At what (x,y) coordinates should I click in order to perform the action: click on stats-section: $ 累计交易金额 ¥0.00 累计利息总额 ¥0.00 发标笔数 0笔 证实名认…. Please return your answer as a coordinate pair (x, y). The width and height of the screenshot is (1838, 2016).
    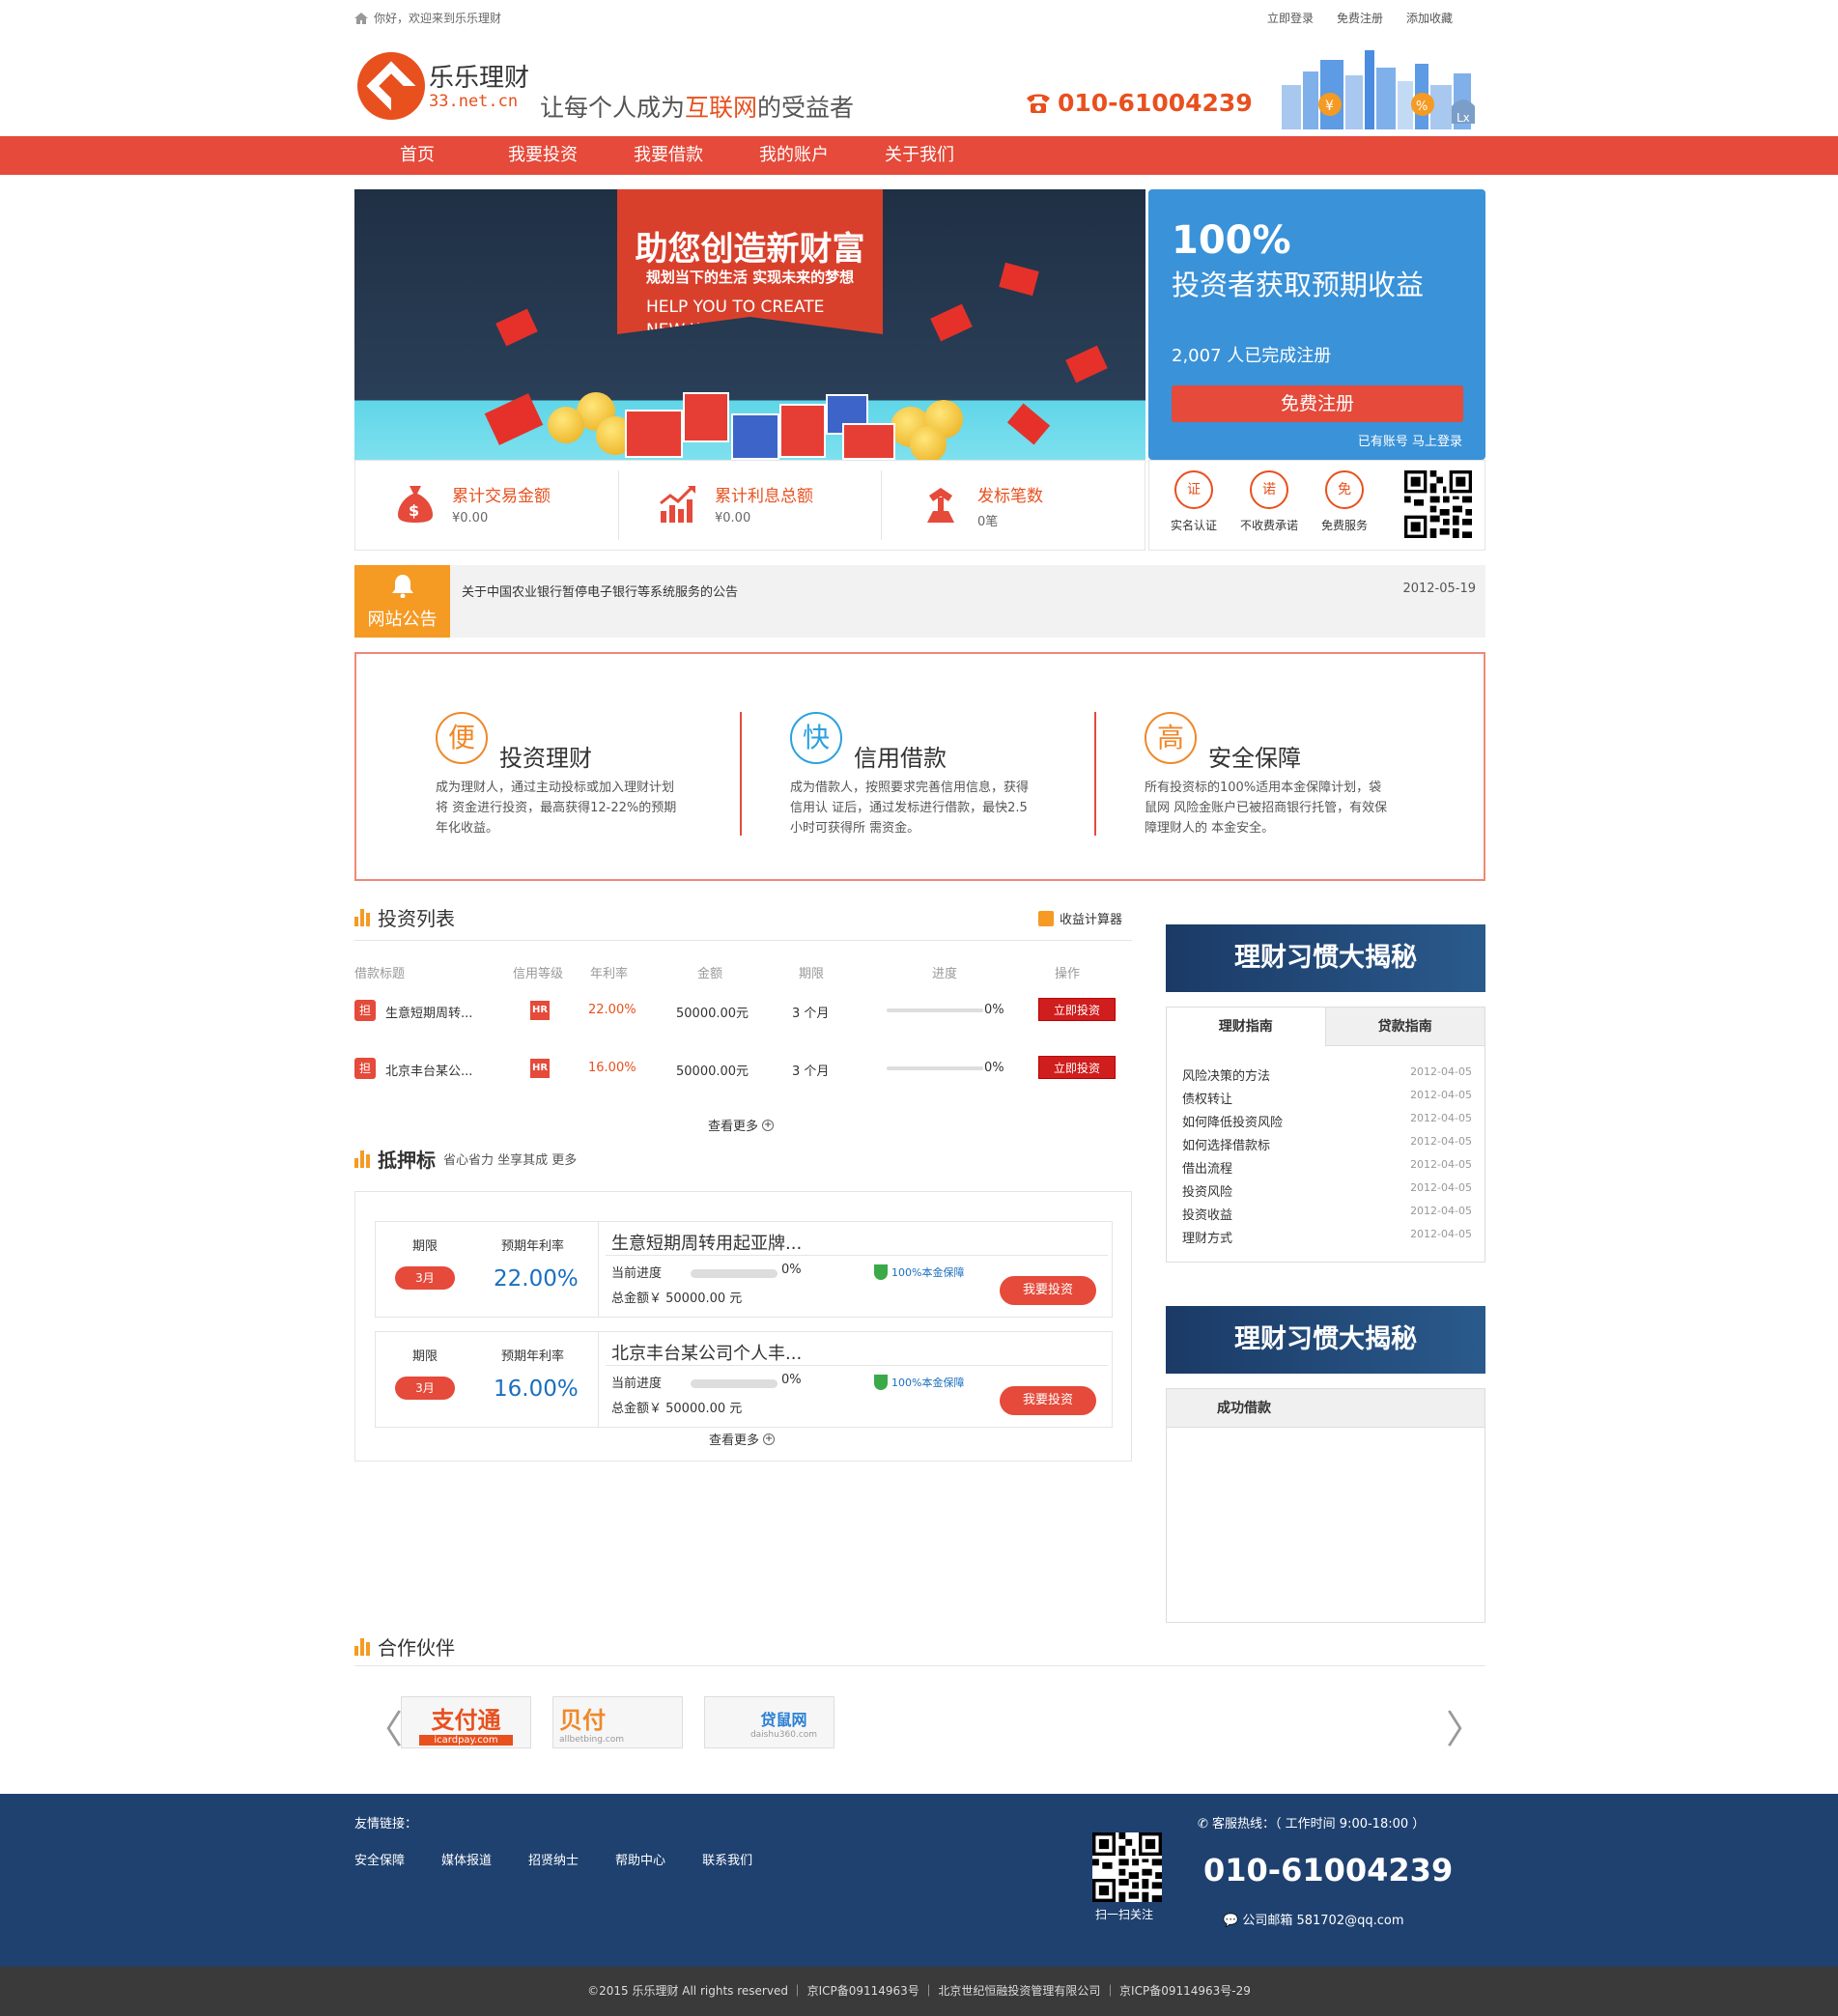
    Looking at the image, I should click on (920, 506).